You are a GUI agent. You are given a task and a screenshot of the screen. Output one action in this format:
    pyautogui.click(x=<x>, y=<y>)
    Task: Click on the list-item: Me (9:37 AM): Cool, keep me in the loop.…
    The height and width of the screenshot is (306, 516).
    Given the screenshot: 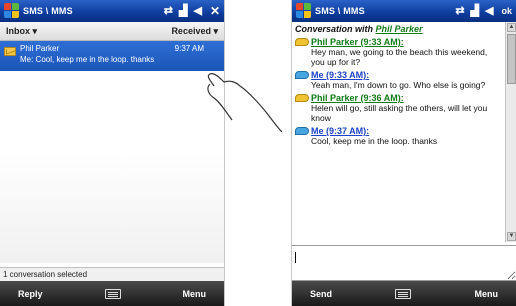 What is the action you would take?
    pyautogui.click(x=398, y=136)
    